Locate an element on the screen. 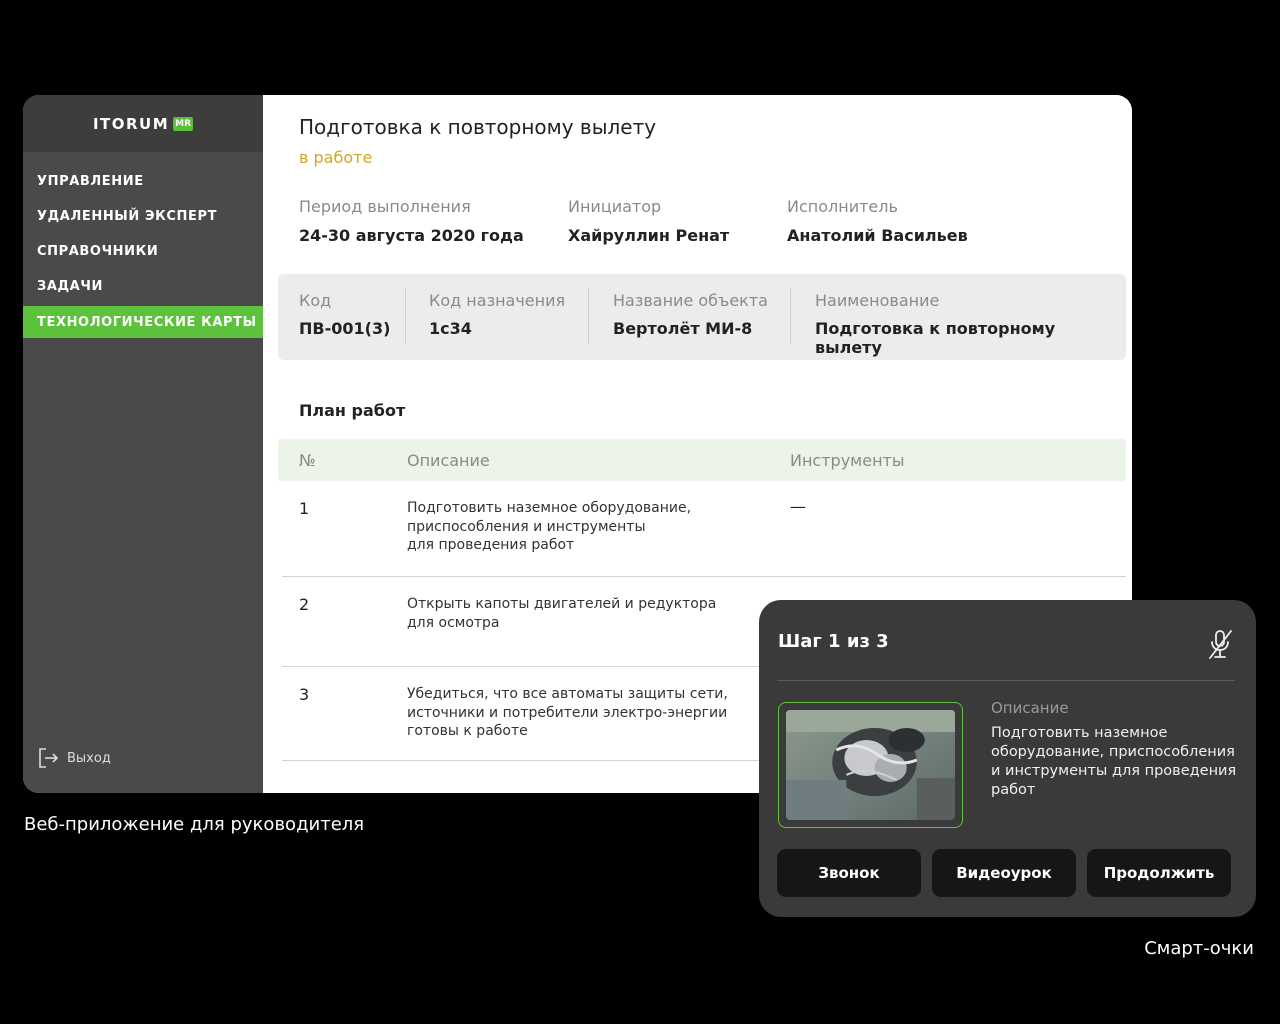  period-label: Период выполнения is located at coordinates (385, 206).